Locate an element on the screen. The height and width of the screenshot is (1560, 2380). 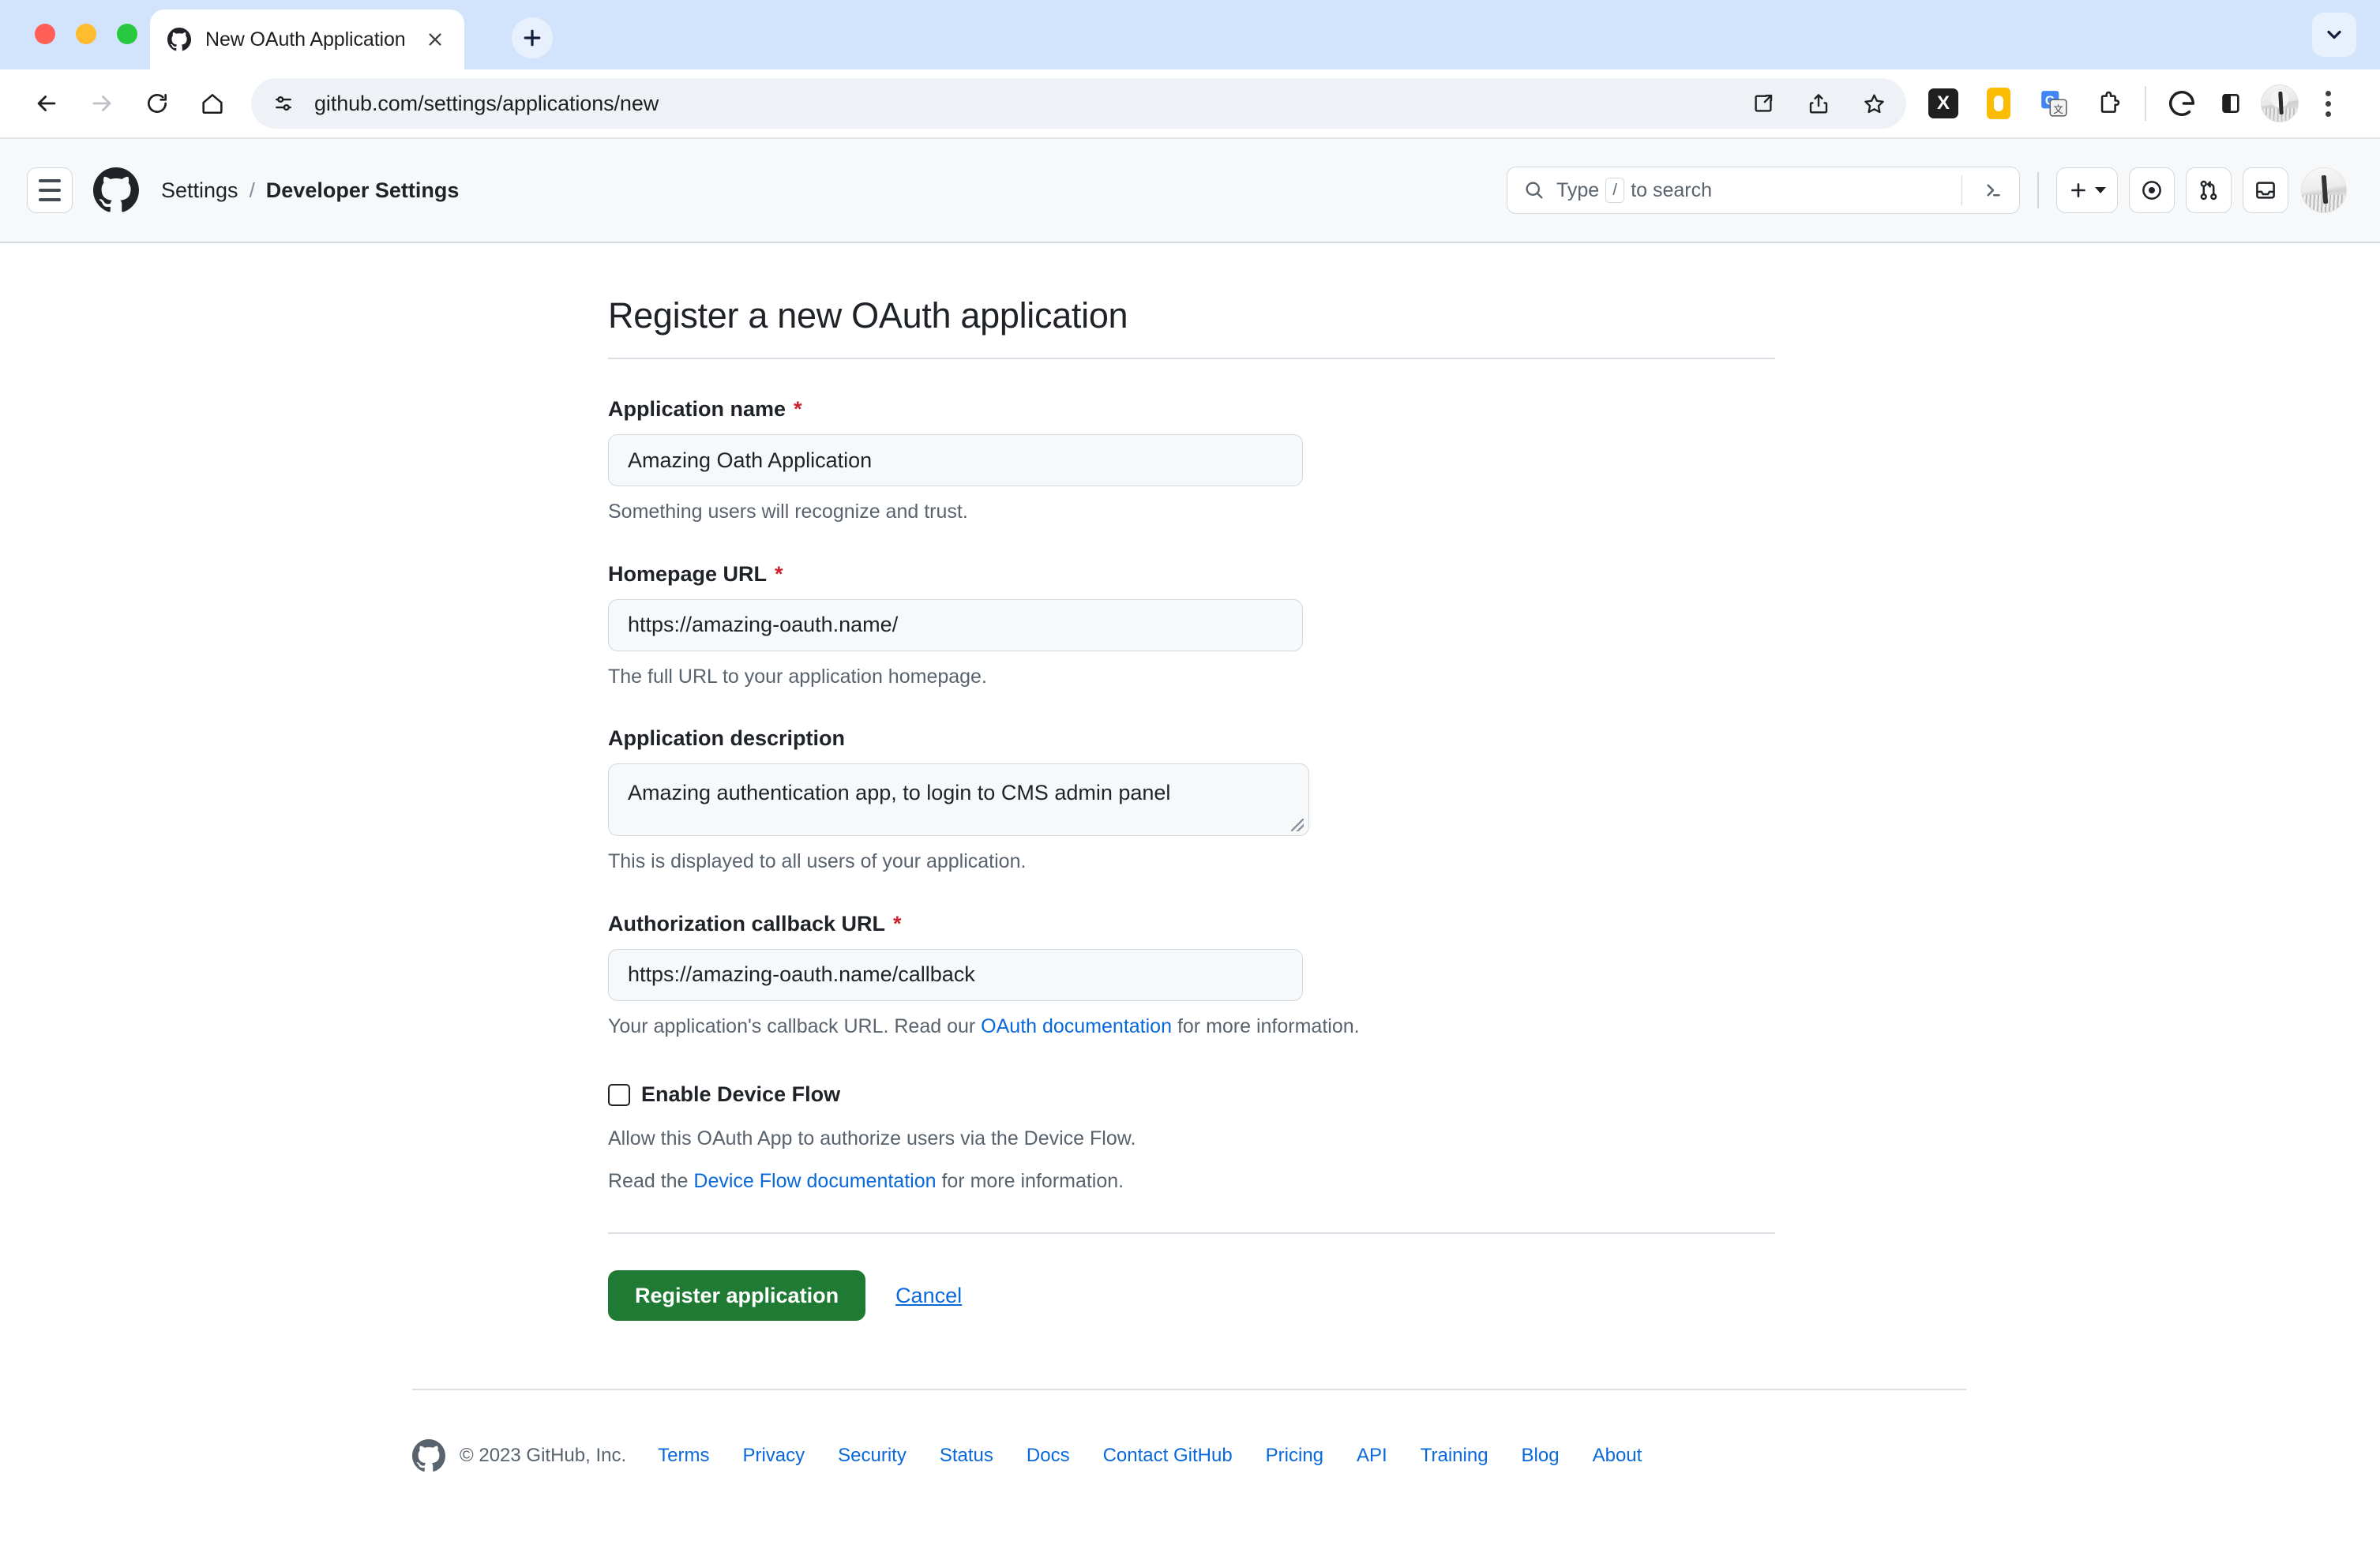
side-panel-icon is located at coordinates (2230, 103).